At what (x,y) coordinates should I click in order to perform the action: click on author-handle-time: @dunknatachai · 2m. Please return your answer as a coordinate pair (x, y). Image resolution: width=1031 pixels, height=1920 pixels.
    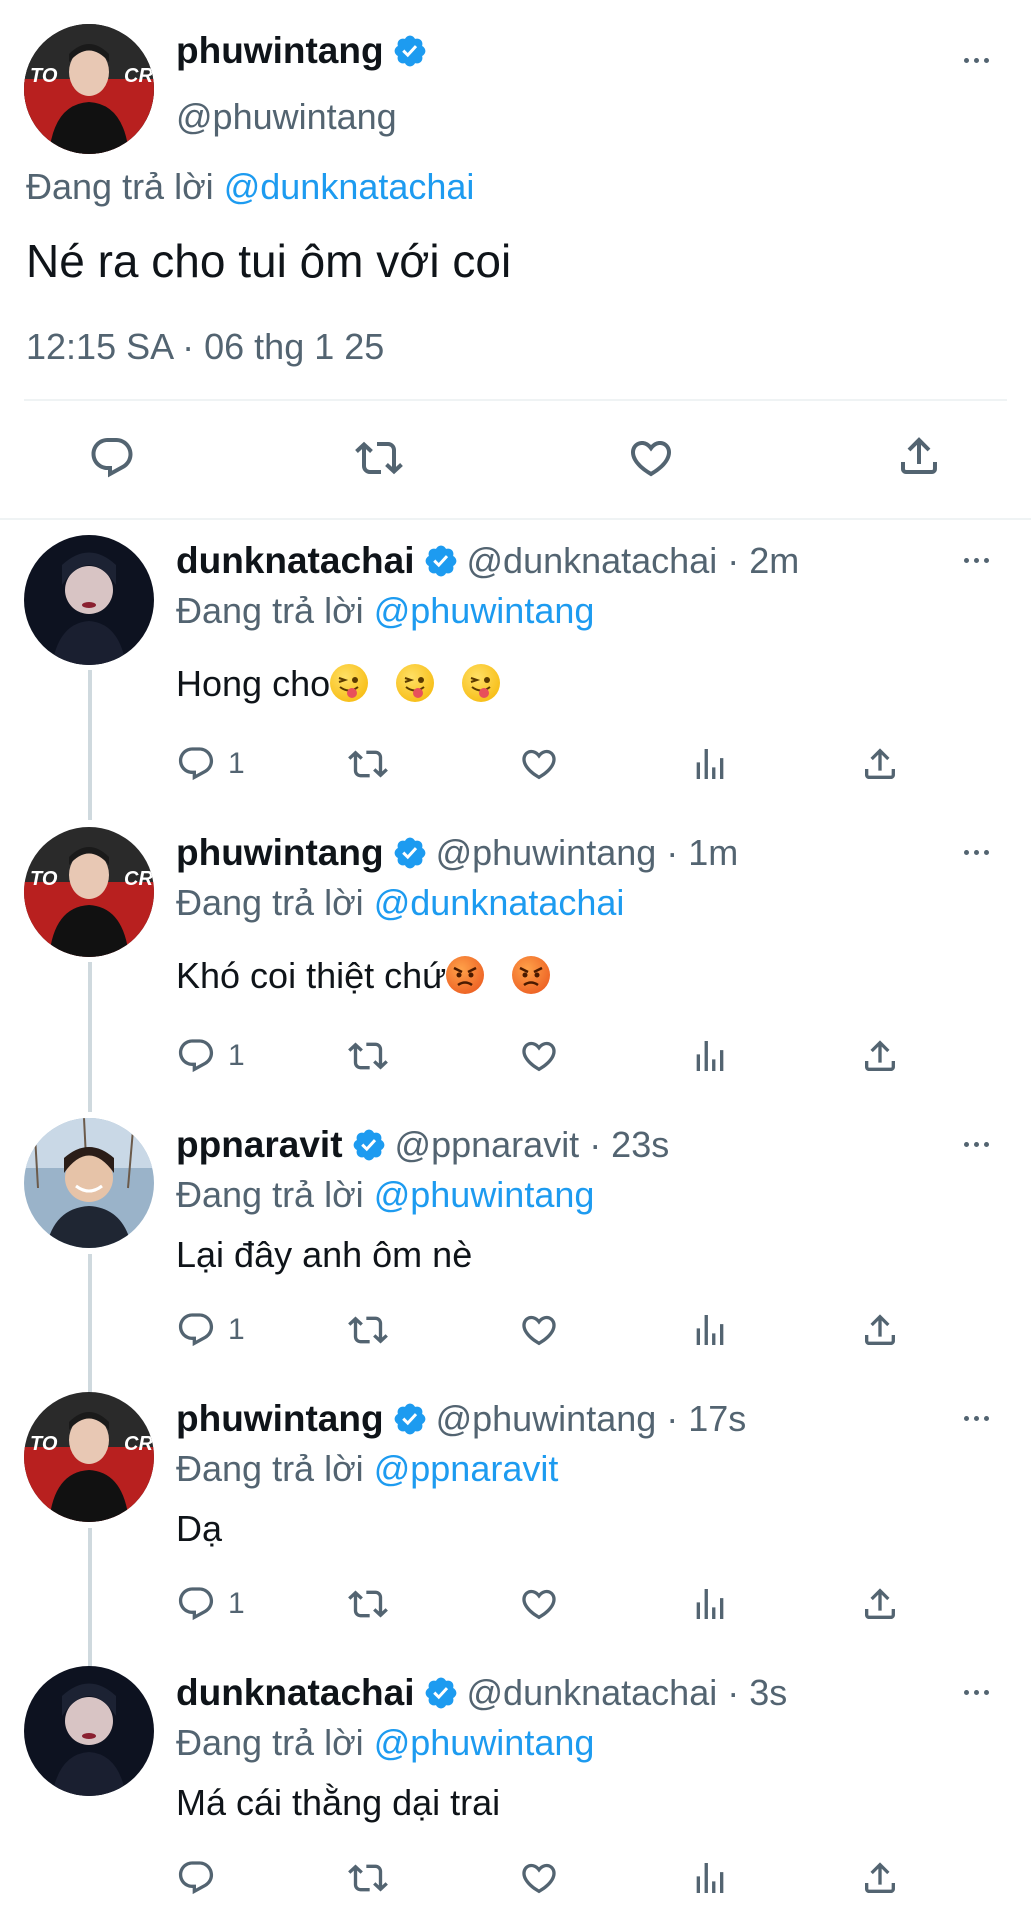
    Looking at the image, I should click on (633, 561).